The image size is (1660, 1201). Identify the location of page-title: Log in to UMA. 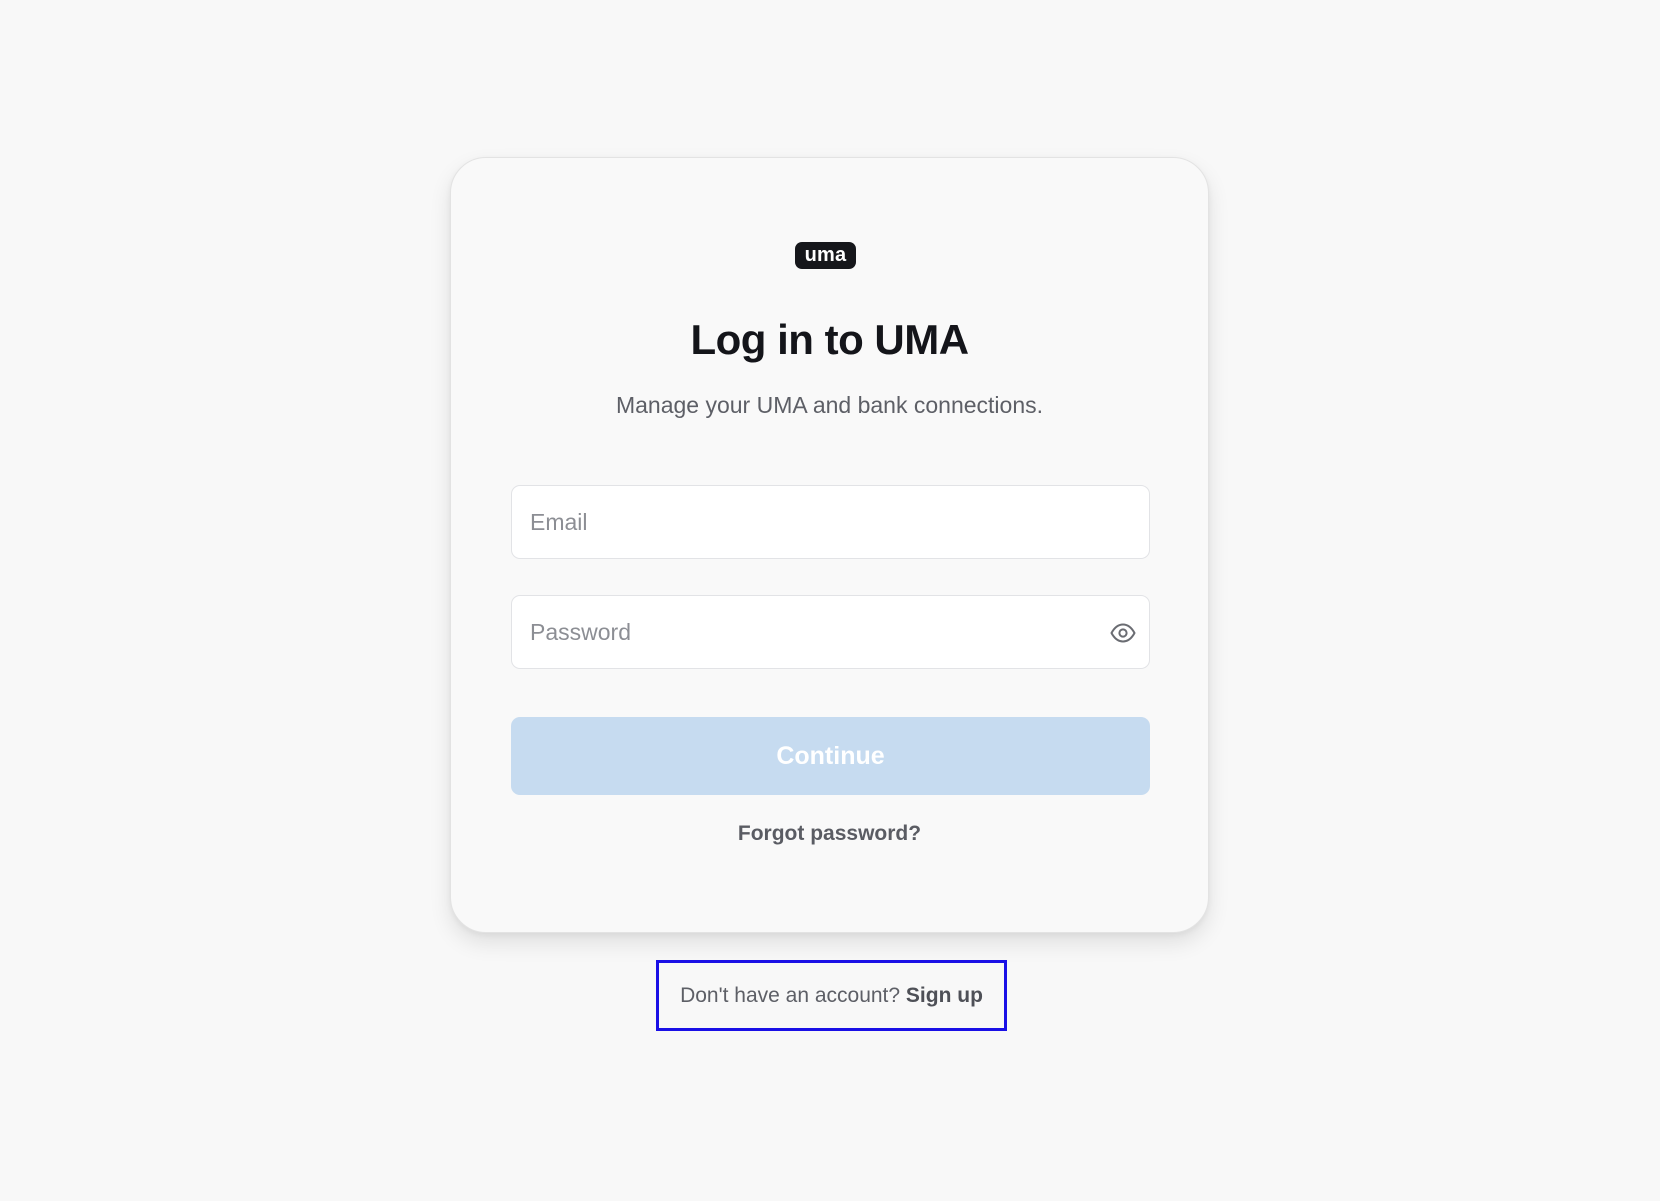
(829, 339).